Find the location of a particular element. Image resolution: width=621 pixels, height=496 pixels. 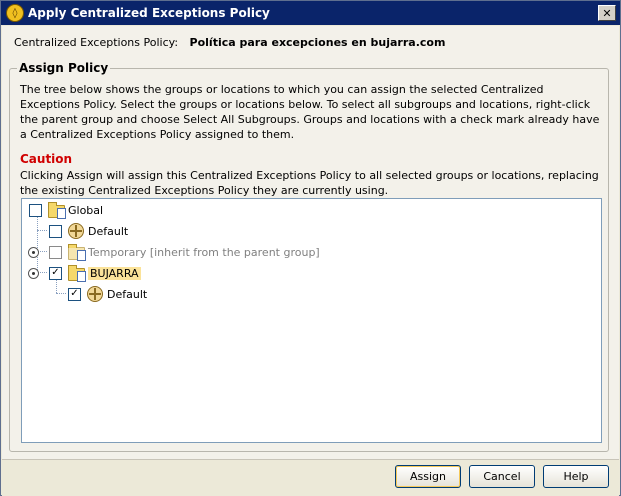

window-title: Apply Centralized Exceptions Policy is located at coordinates (149, 13).